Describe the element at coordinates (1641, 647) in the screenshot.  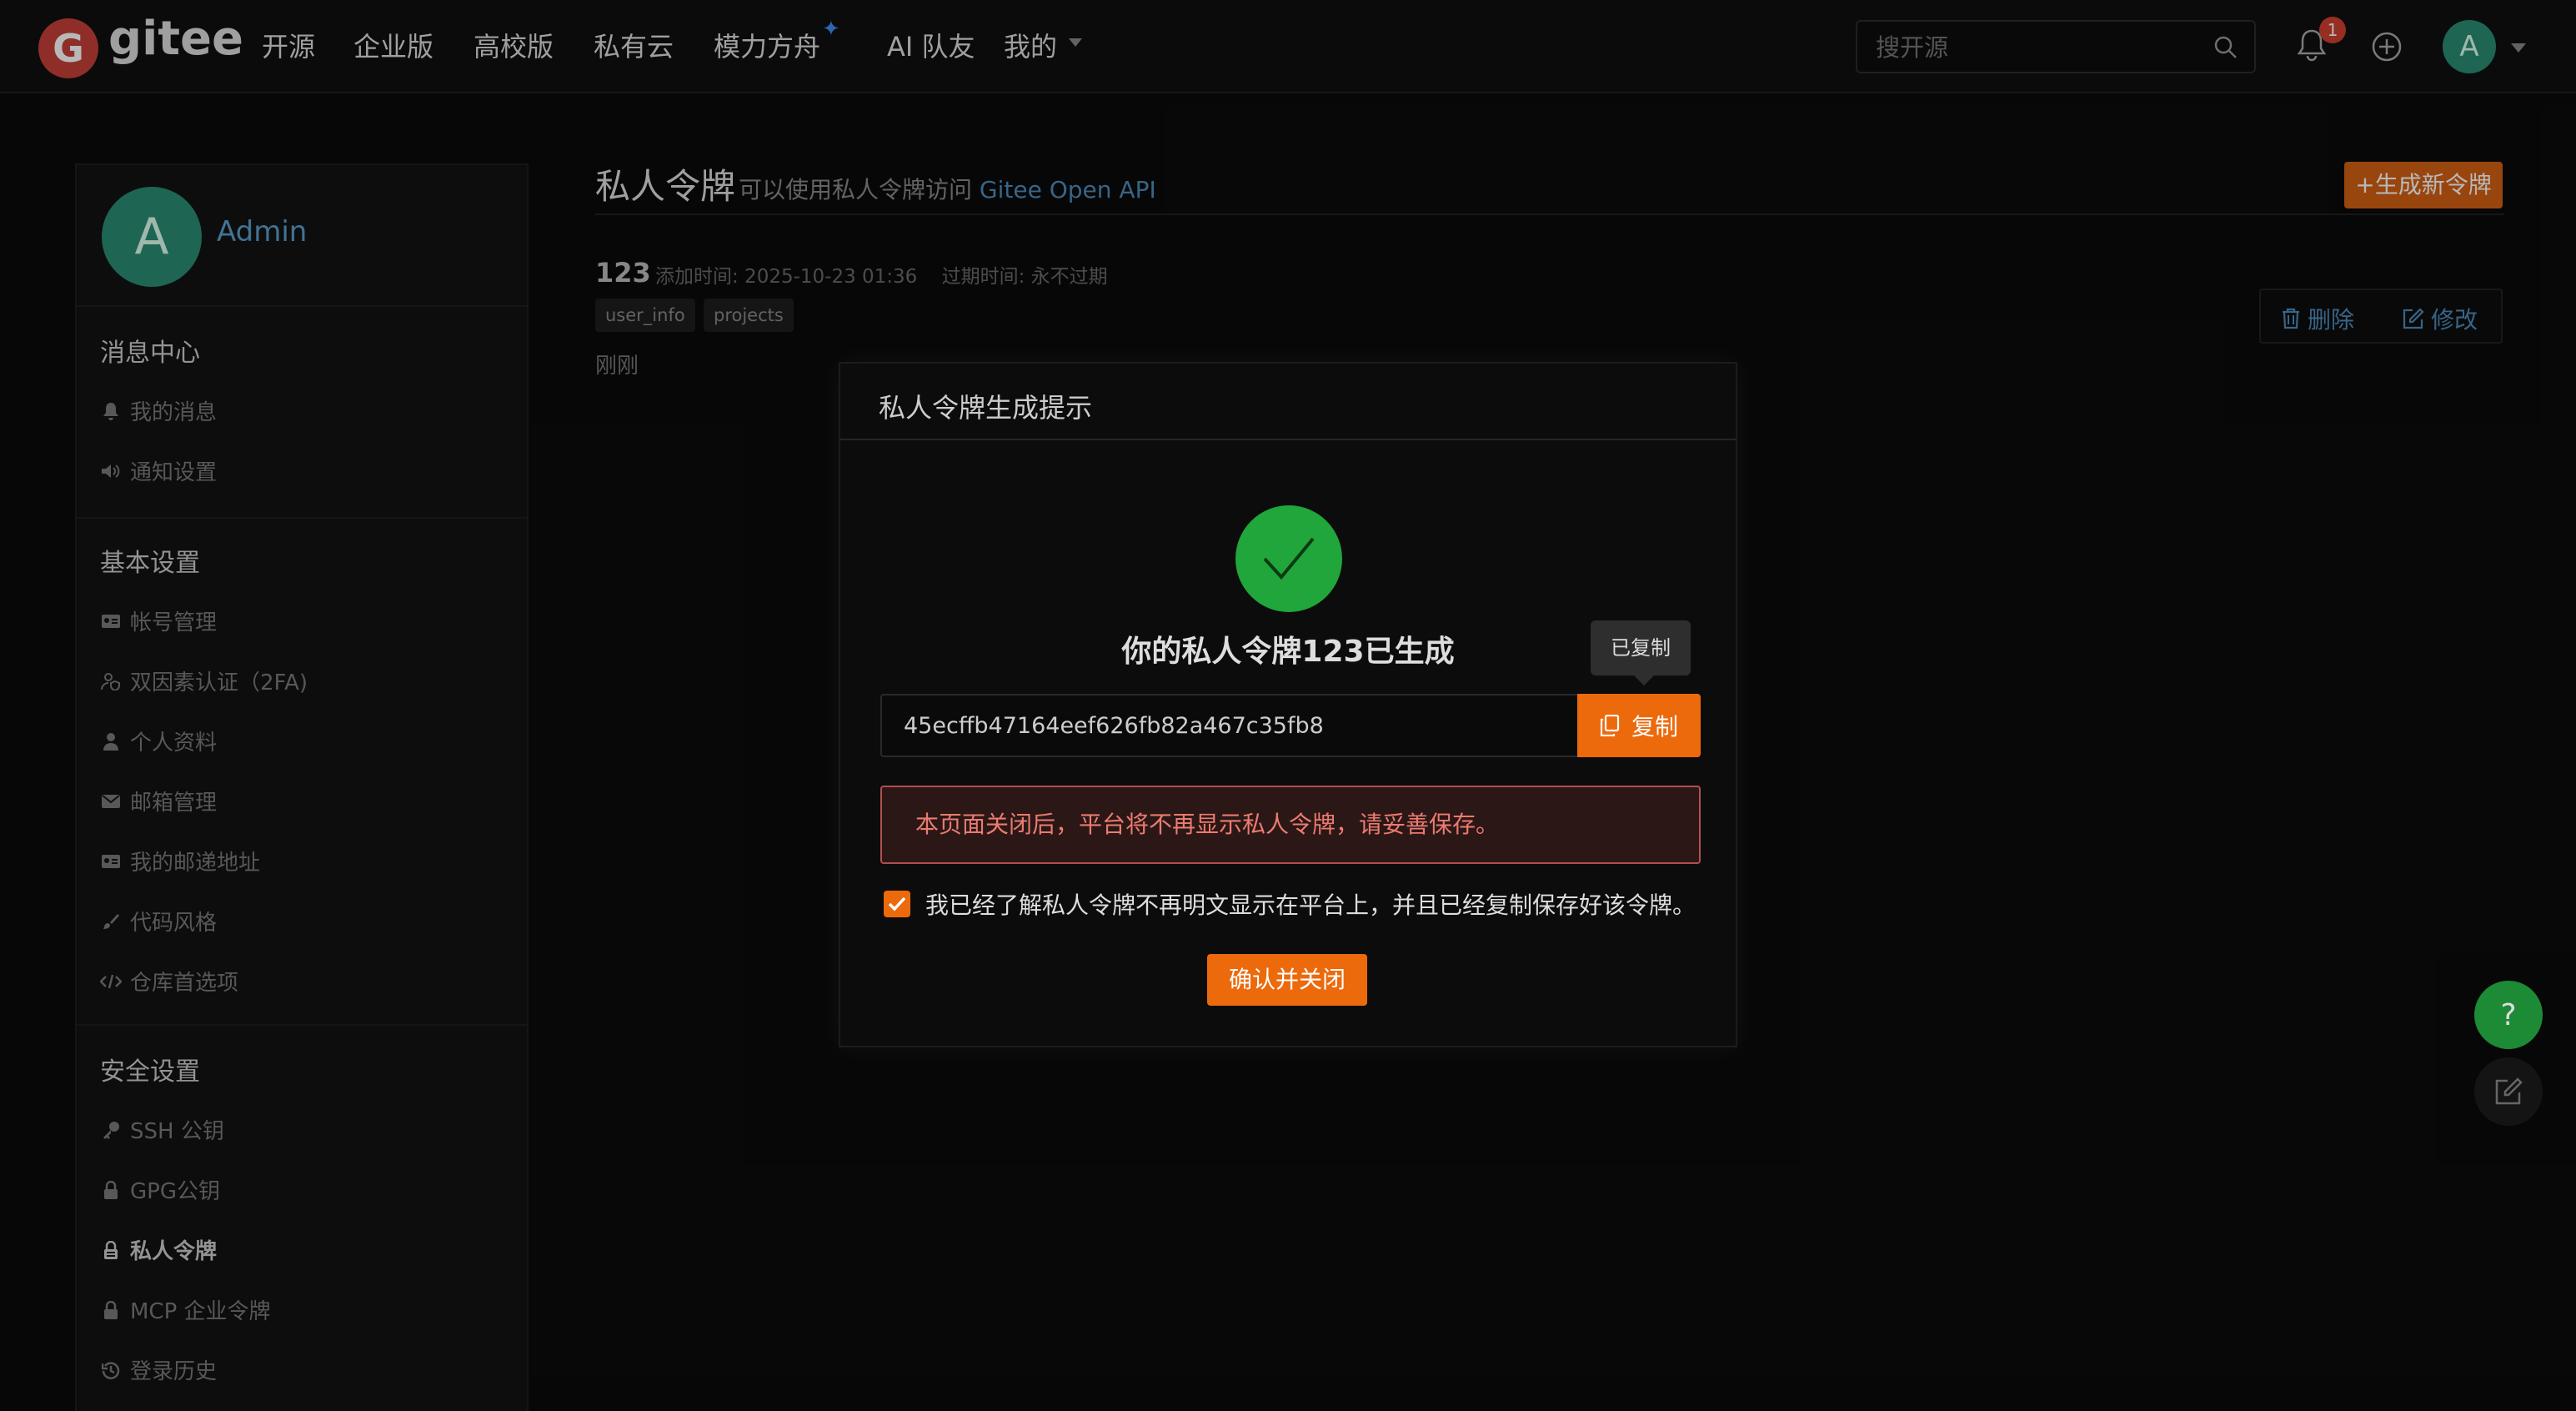
I see `copied-tooltip: 已复制` at that location.